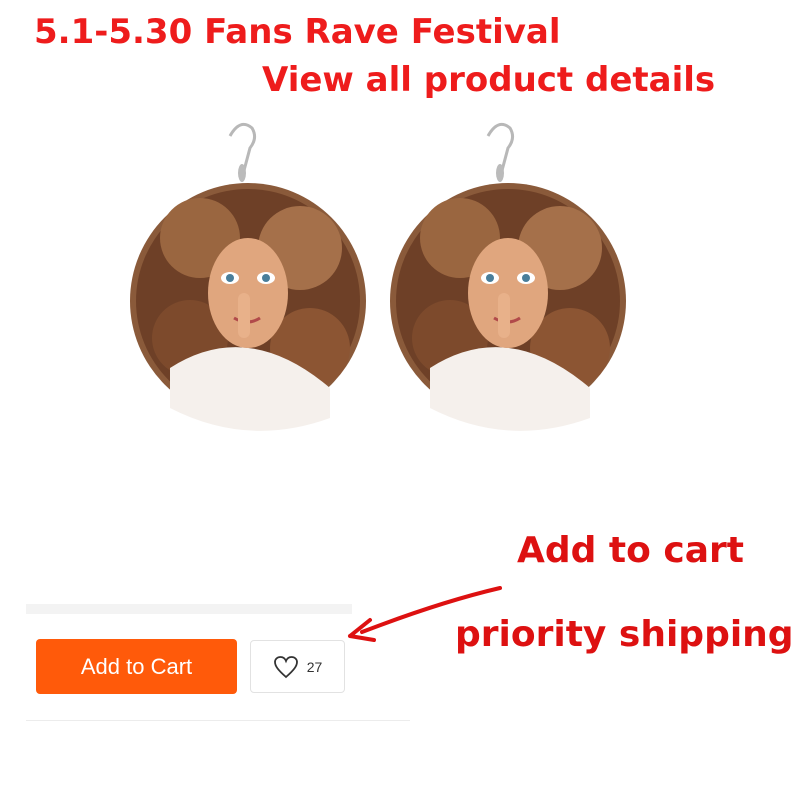 The width and height of the screenshot is (800, 800). Describe the element at coordinates (218, 720) in the screenshot. I see `divider` at that location.